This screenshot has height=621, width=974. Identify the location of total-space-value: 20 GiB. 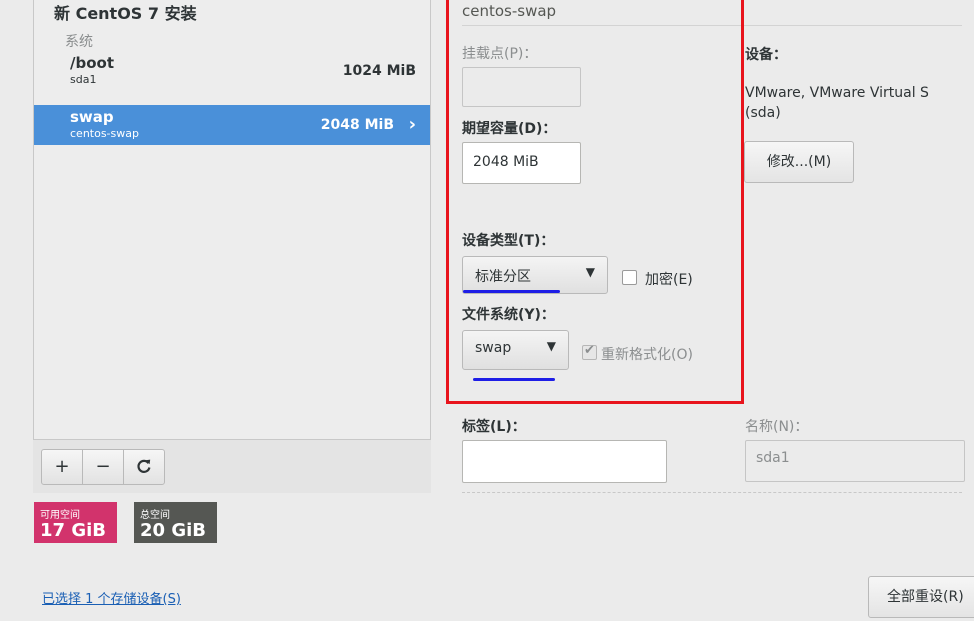
(173, 530).